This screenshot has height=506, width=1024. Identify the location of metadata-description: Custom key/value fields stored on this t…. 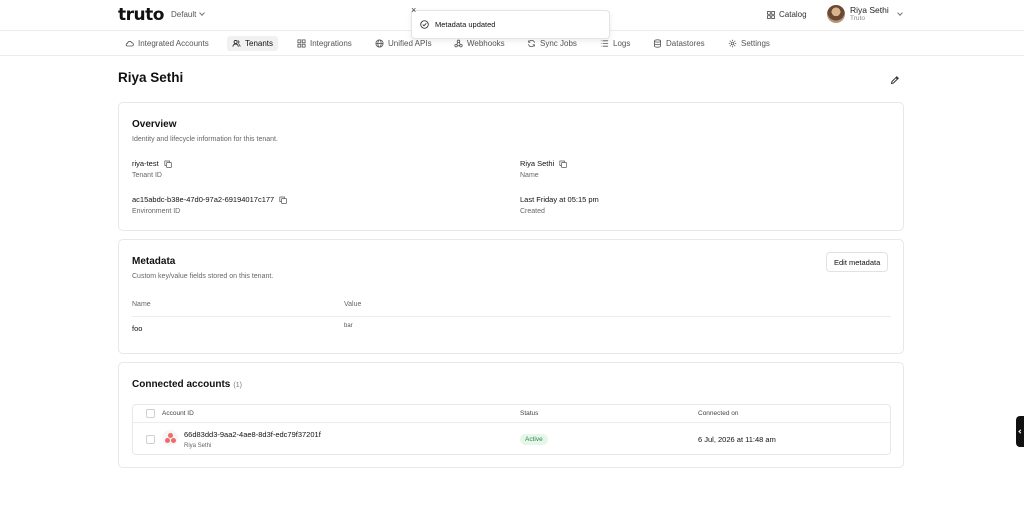
(203, 276).